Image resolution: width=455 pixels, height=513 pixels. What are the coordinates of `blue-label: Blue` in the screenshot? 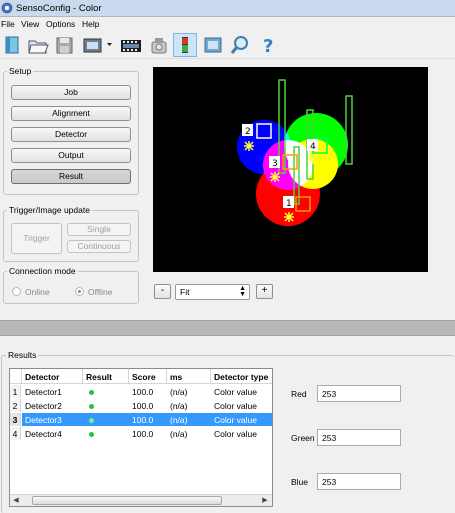 It's located at (300, 482).